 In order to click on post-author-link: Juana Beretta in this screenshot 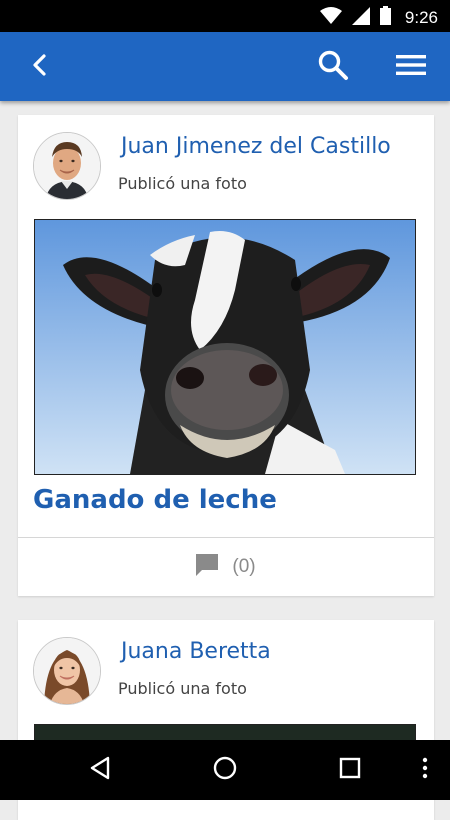, I will do `click(196, 651)`.